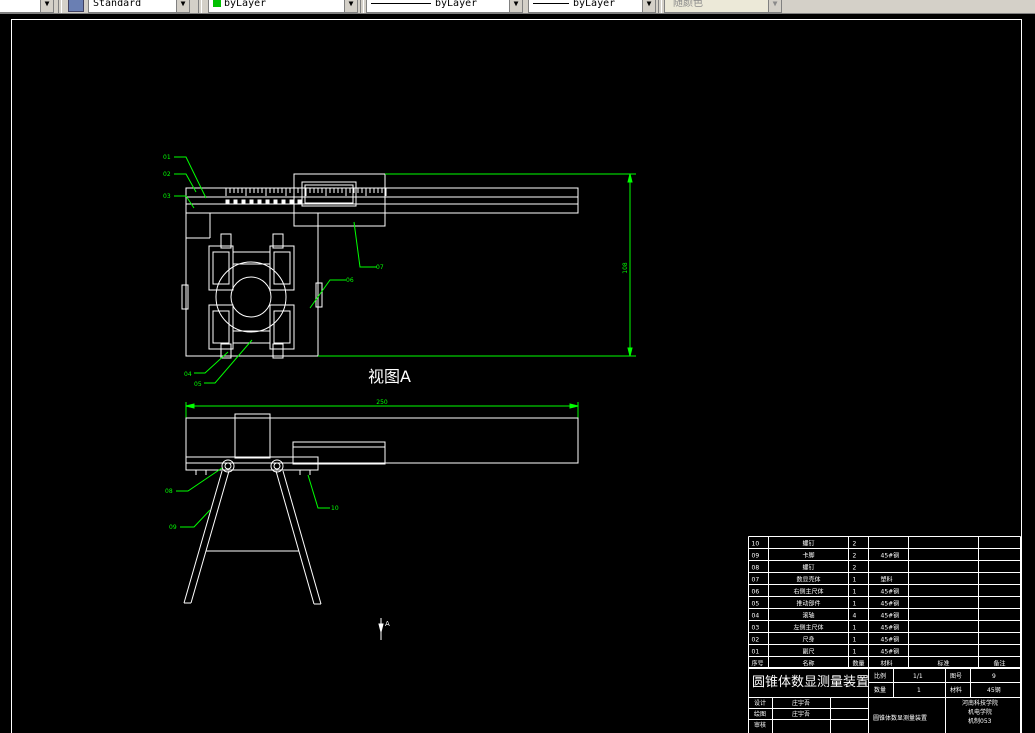  I want to click on lineweight-value: byLayer, so click(594, 4).